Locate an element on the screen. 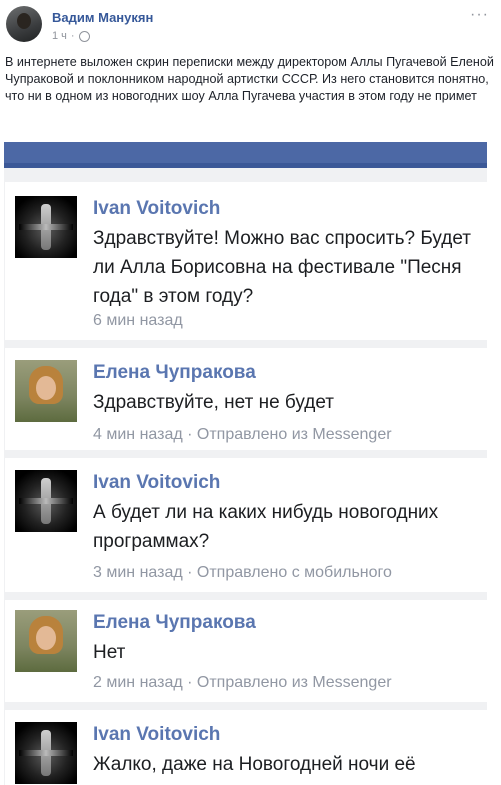  author-avatar is located at coordinates (24, 24).